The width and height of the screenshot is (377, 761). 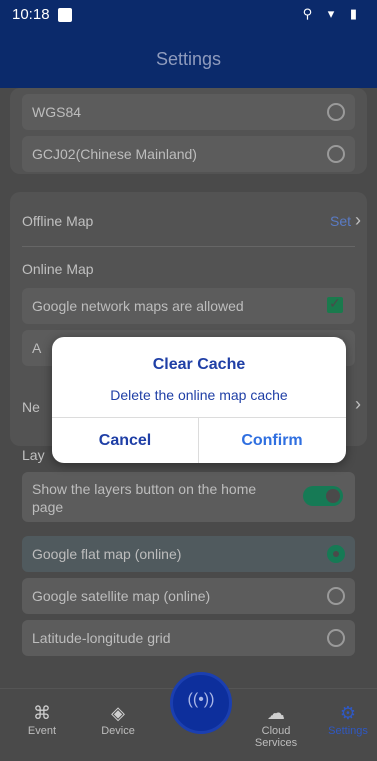 What do you see at coordinates (188, 554) in the screenshot?
I see `layer-option-google-flat: Google flat map (online)` at bounding box center [188, 554].